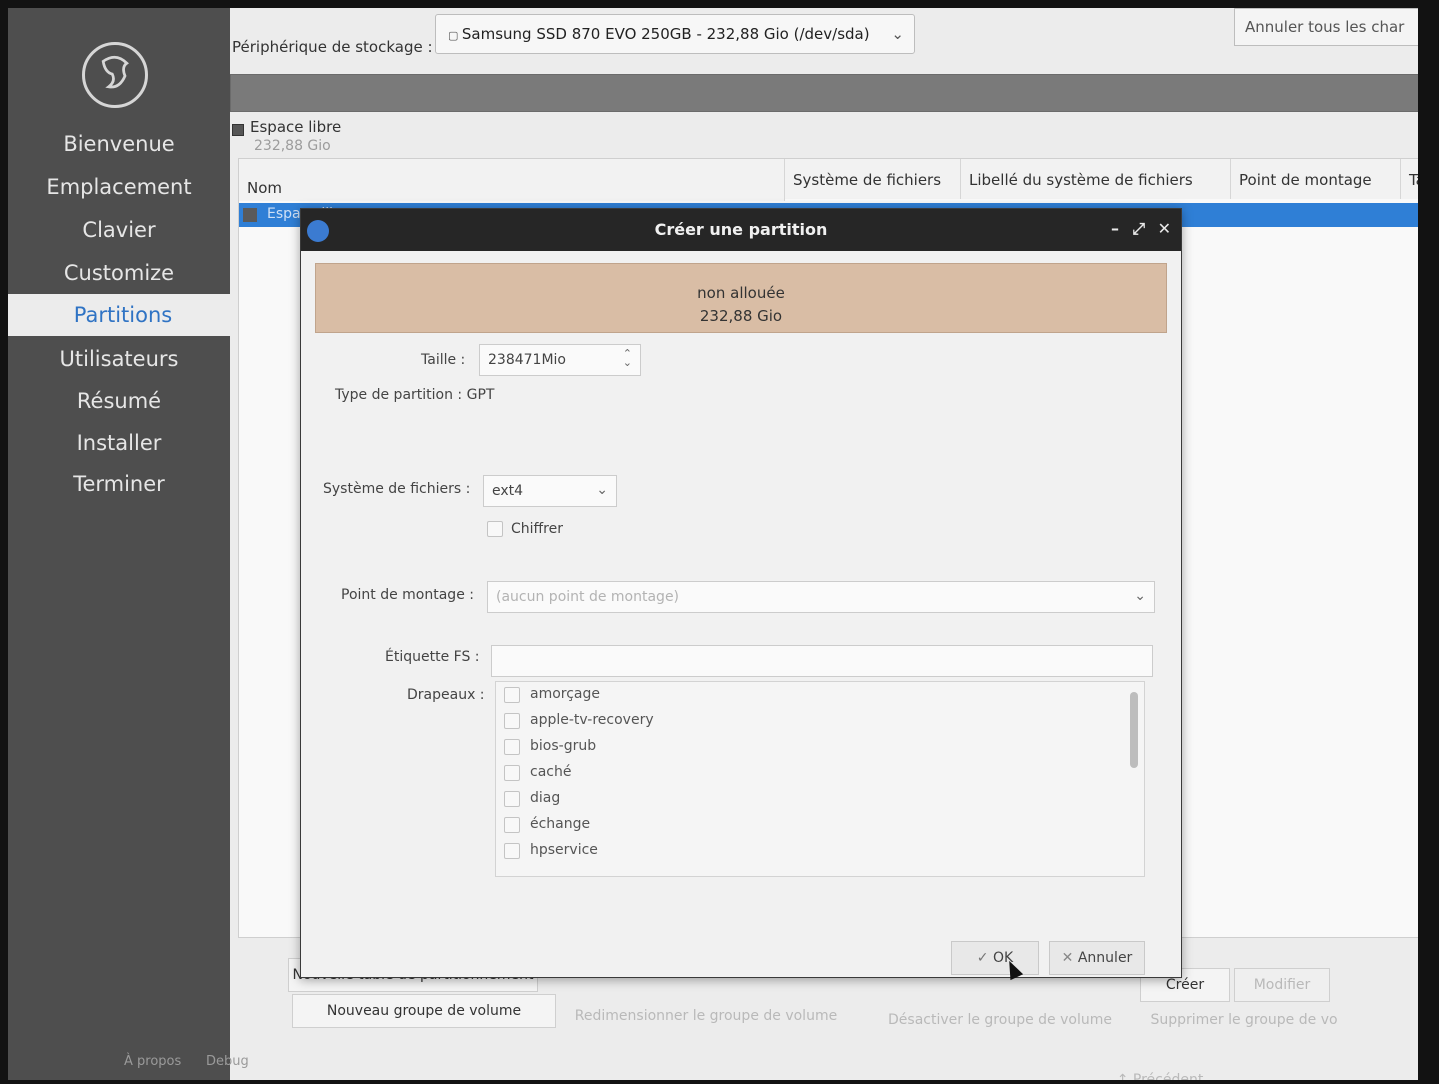 The width and height of the screenshot is (1439, 1084). Describe the element at coordinates (545, 798) in the screenshot. I see `flag-label: diag` at that location.